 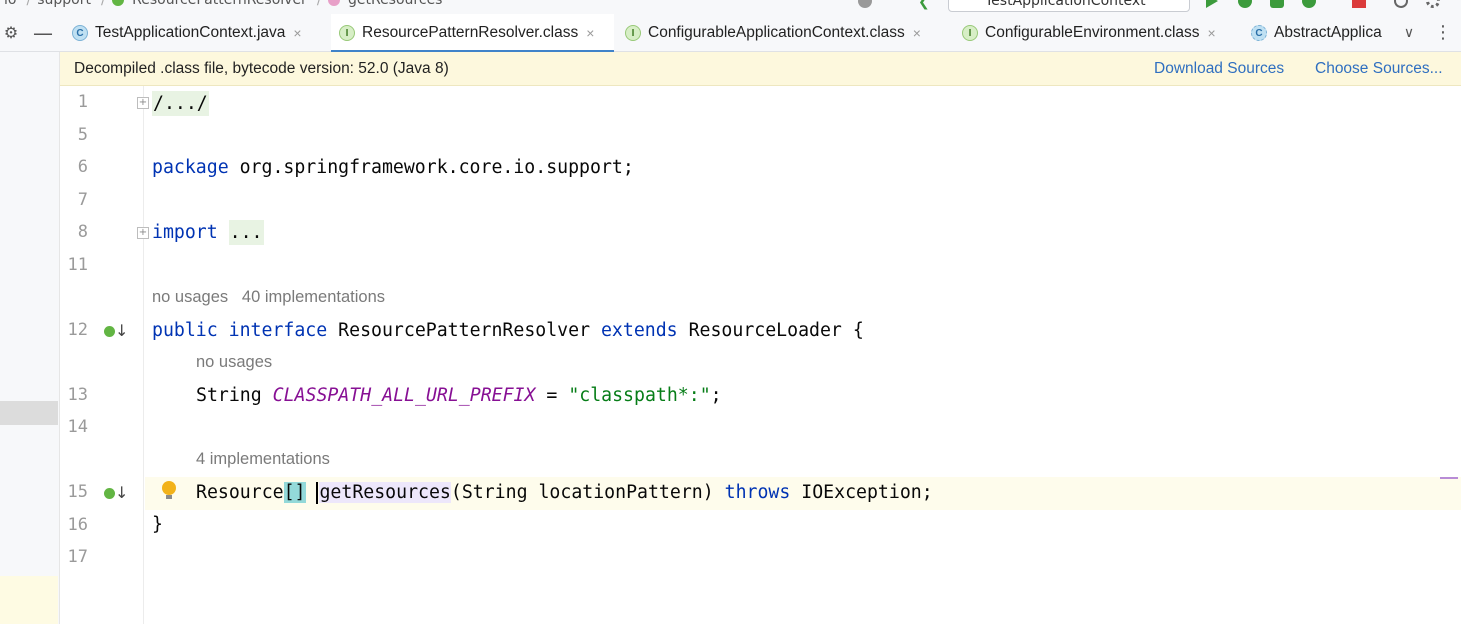 What do you see at coordinates (1092, 32) in the screenshot?
I see `tab-label: ConfigurableEnvironment.class` at bounding box center [1092, 32].